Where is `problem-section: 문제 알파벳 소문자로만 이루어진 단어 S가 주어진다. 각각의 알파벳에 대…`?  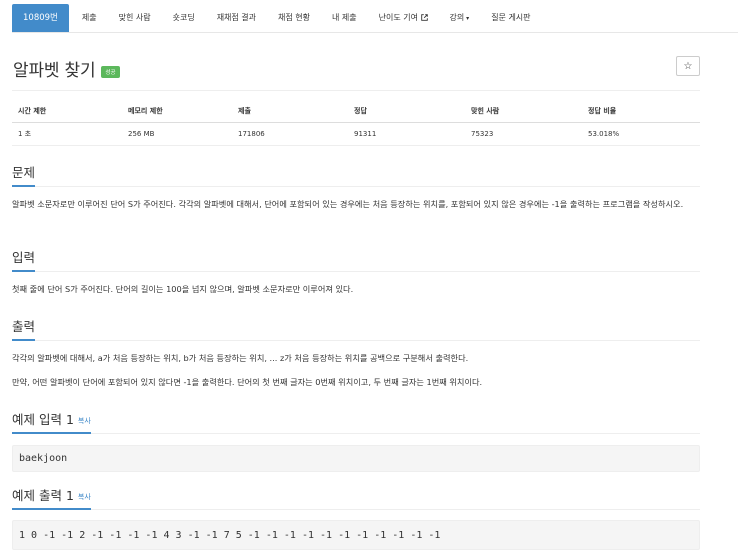
problem-section: 문제 알파벳 소문자로만 이루어진 단어 S가 주어진다. 각각의 알파벳에 대… is located at coordinates (356, 187).